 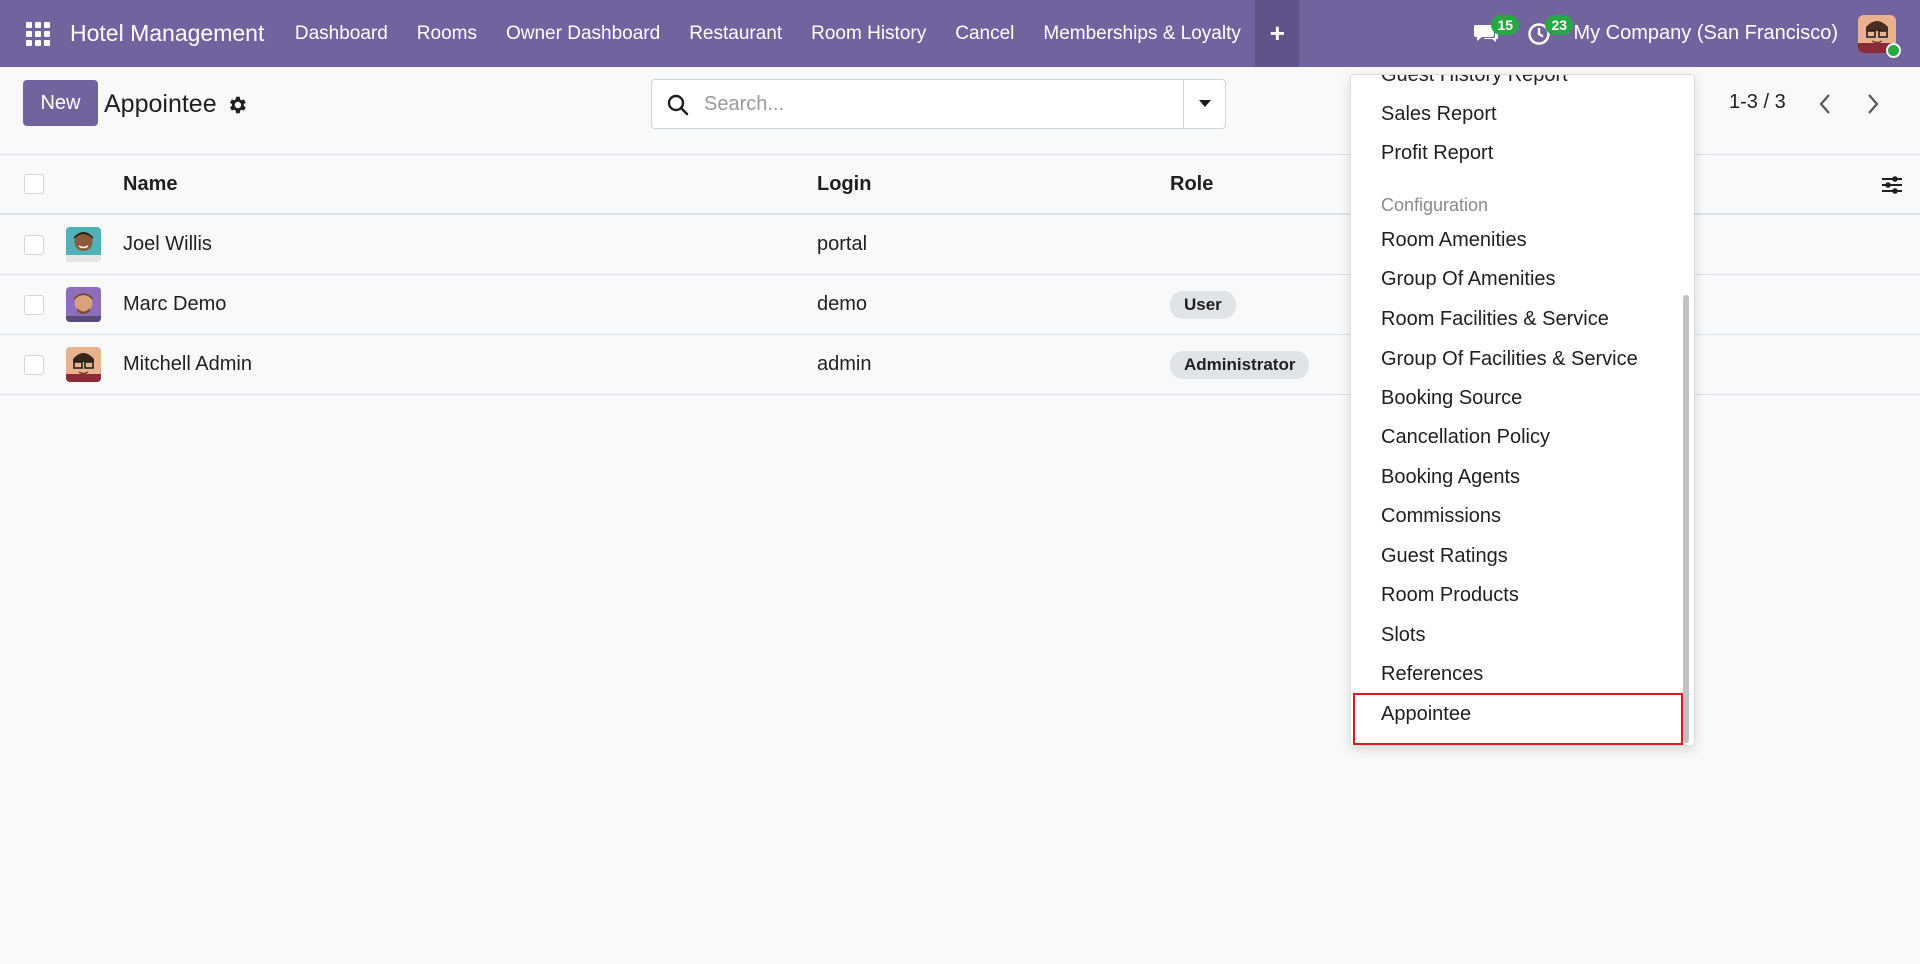 I want to click on more-menu-button: +, so click(x=1277, y=33).